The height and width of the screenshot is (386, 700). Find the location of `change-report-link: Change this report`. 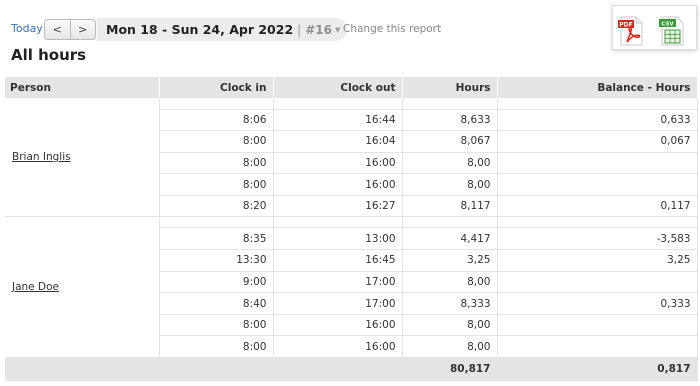

change-report-link: Change this report is located at coordinates (392, 29).